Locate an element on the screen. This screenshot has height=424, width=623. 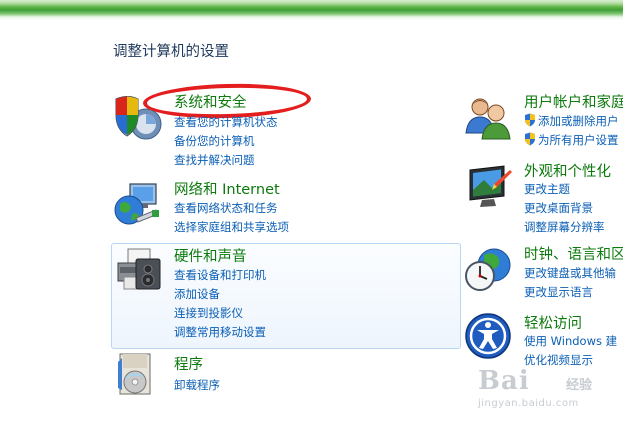
link-add-device: 添加设备 is located at coordinates (197, 294).